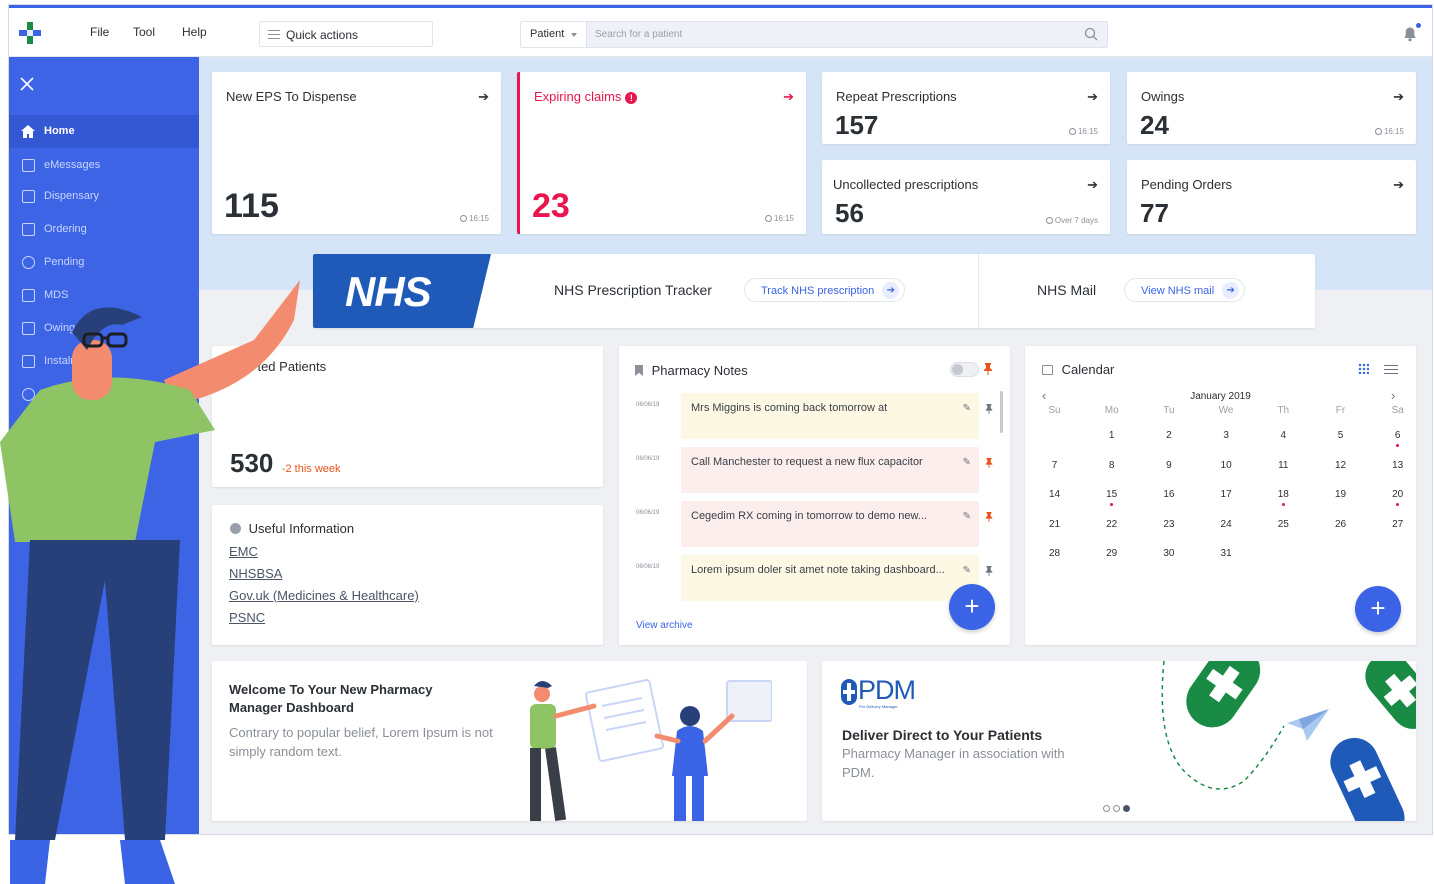 The image size is (1434, 884). I want to click on calendar-day: 27, so click(1397, 525).